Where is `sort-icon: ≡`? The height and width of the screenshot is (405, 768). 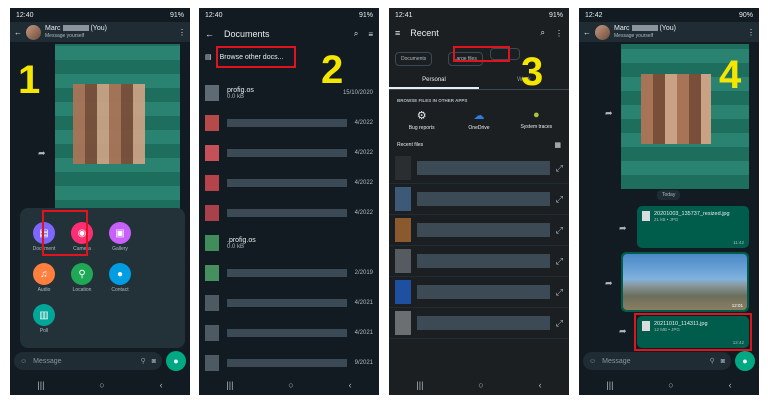
sort-icon: ≡ is located at coordinates (370, 34).